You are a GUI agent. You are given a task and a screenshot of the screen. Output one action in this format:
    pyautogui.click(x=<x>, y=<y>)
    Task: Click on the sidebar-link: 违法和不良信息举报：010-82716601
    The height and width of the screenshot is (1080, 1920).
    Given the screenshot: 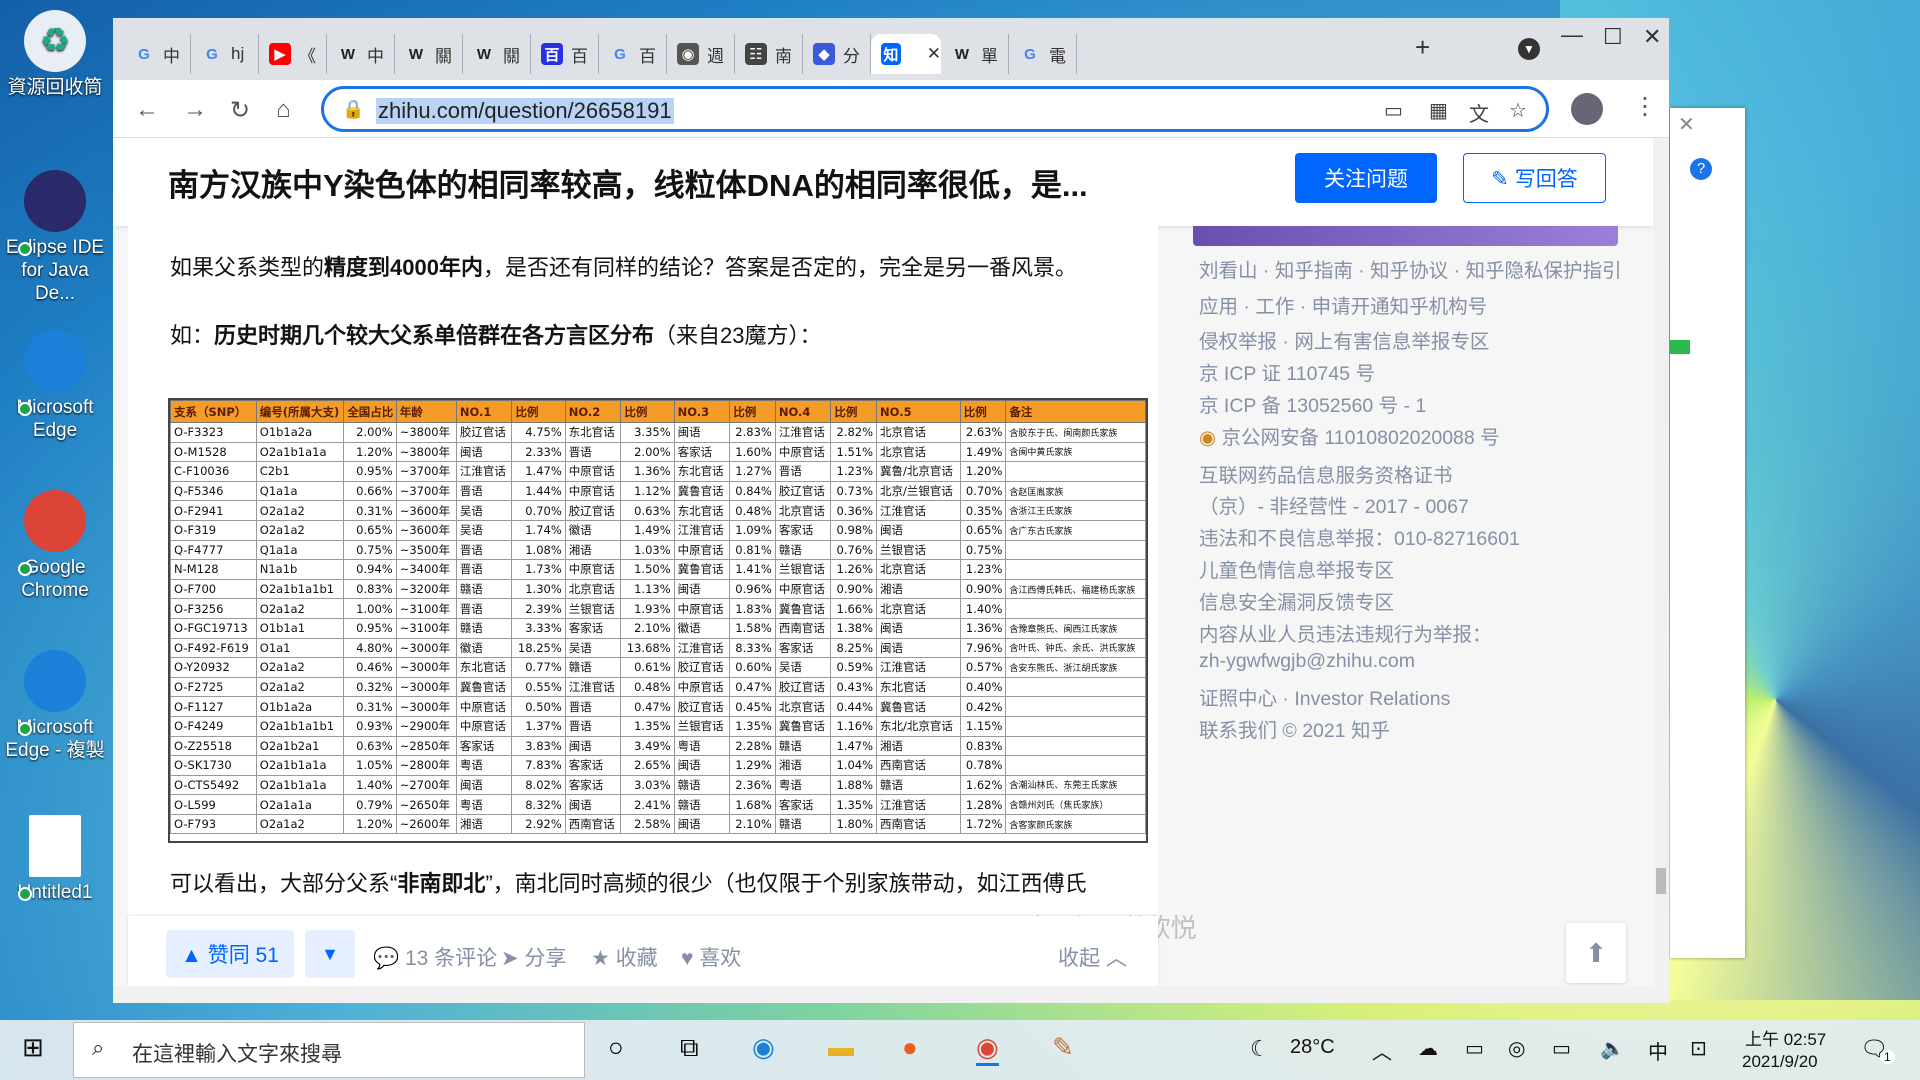 What is the action you would take?
    pyautogui.click(x=1359, y=536)
    